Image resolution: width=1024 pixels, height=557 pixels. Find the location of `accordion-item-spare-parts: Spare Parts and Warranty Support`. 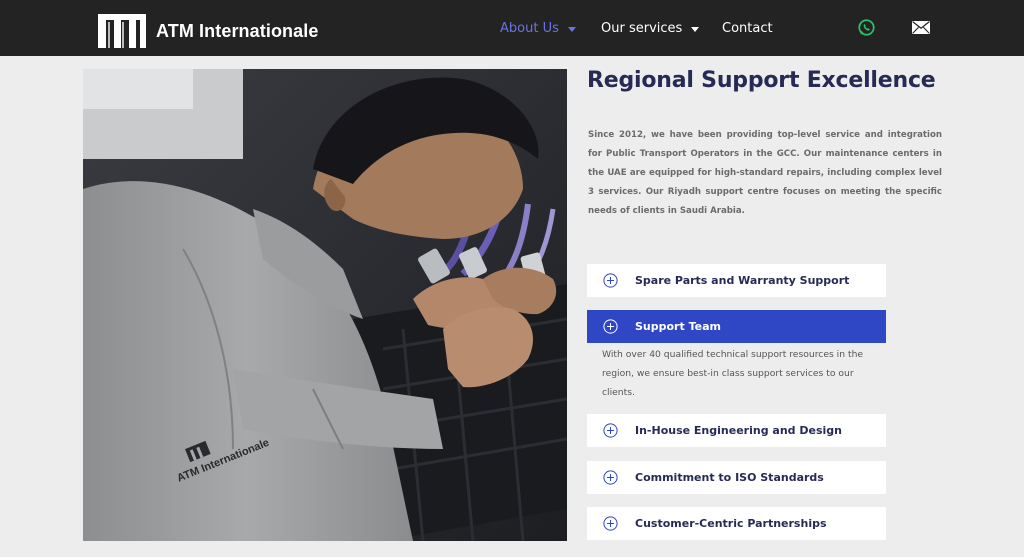

accordion-item-spare-parts: Spare Parts and Warranty Support is located at coordinates (736, 280).